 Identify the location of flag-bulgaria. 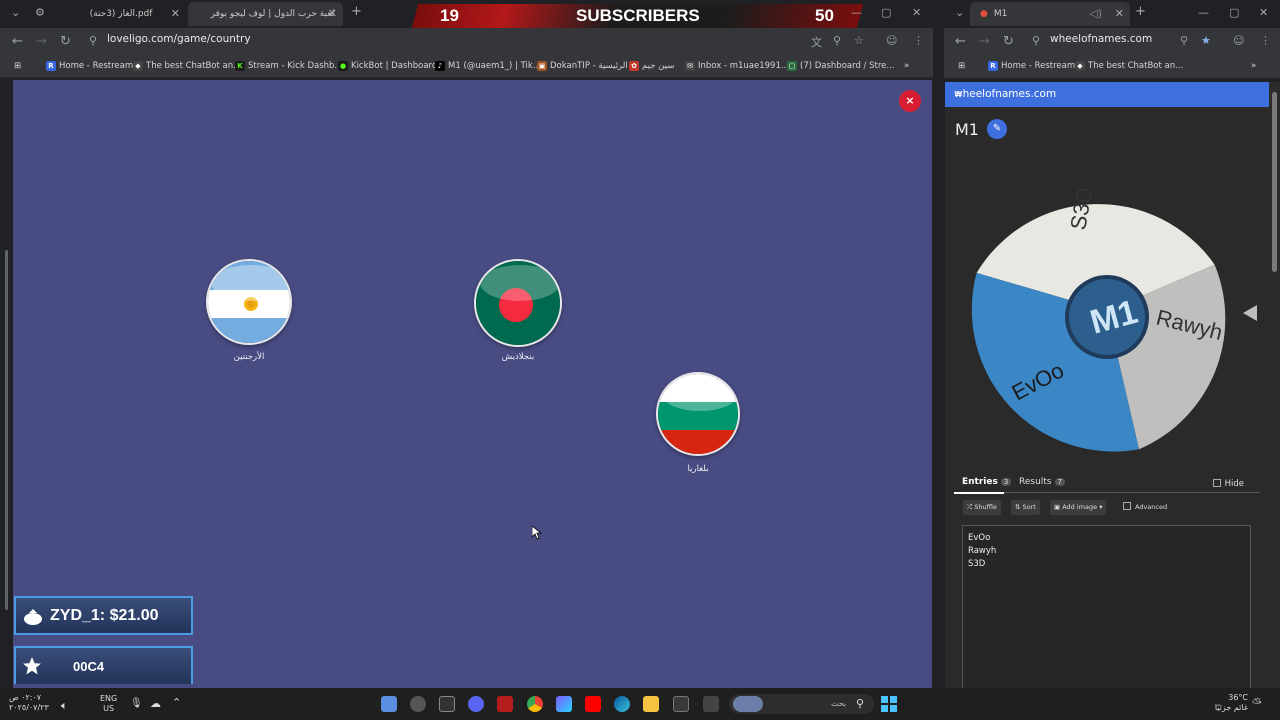
(698, 414).